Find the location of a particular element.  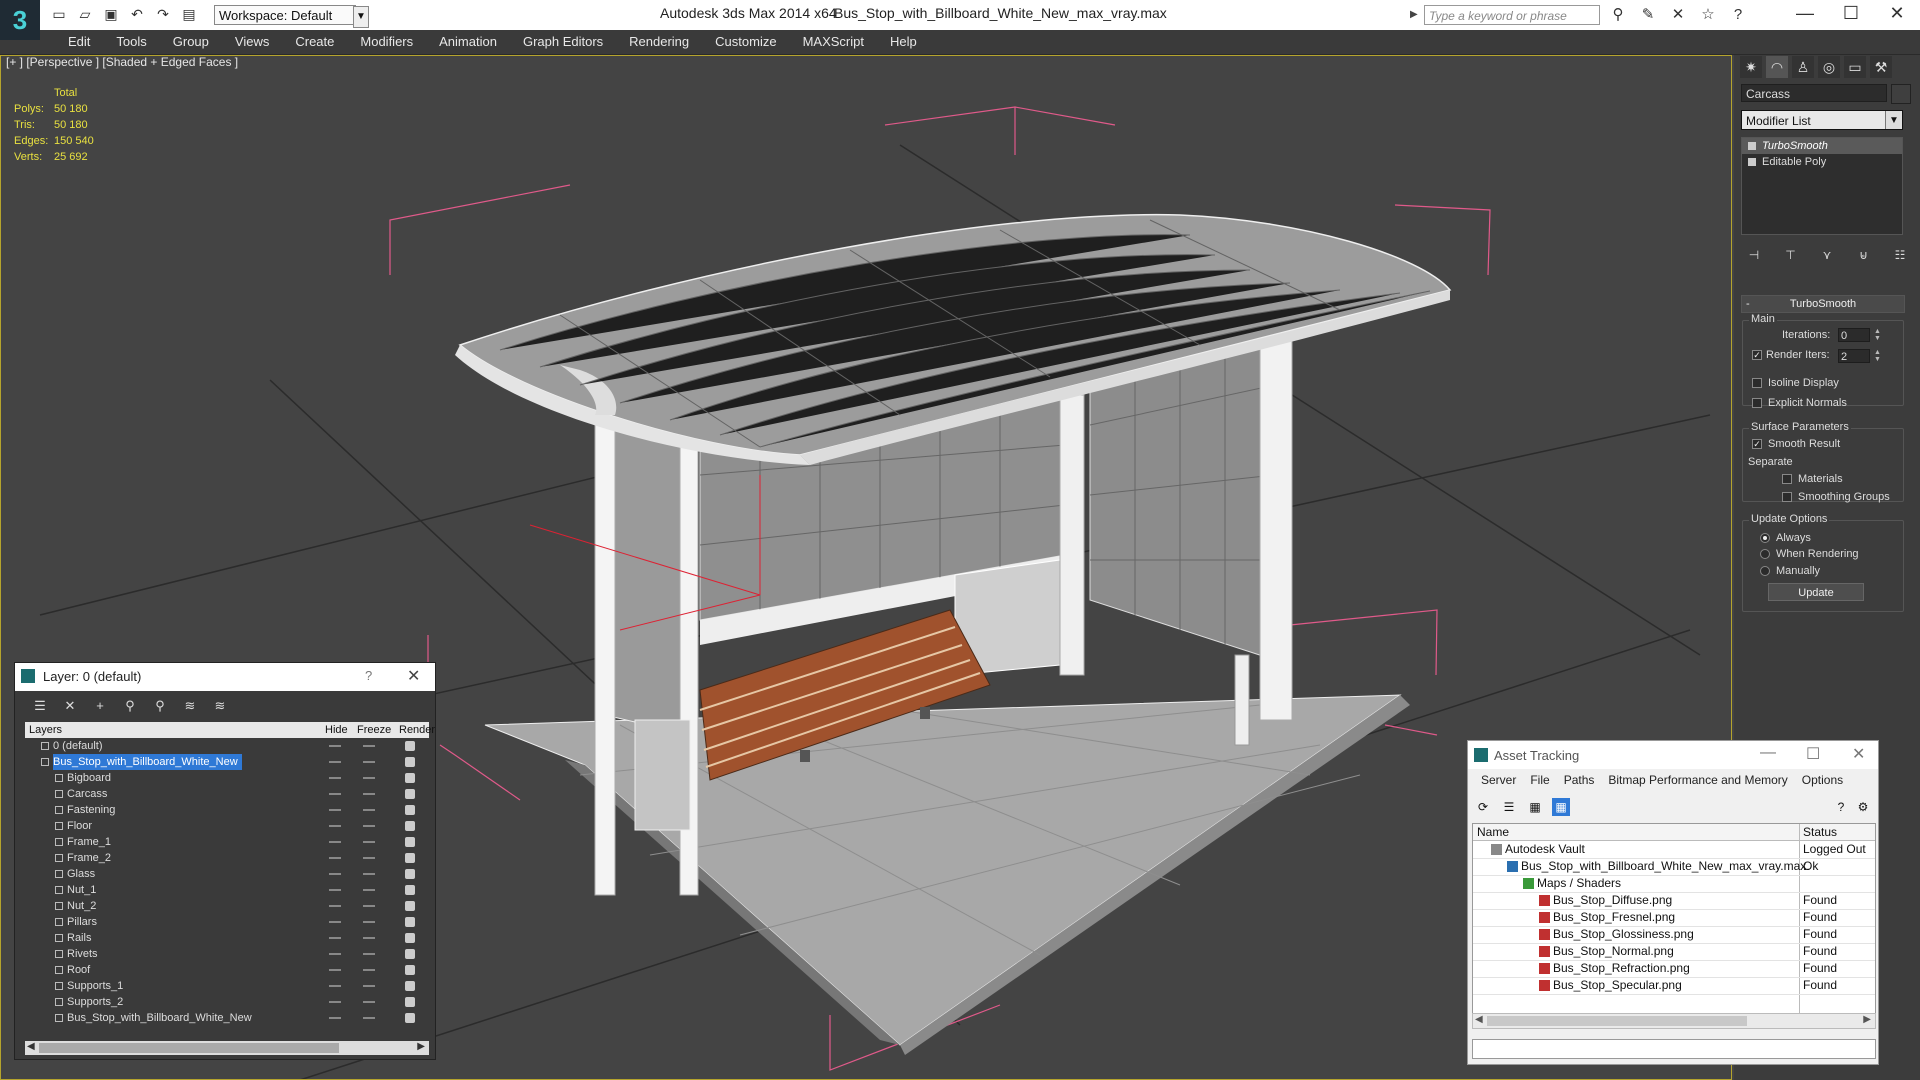

asset-row: Bus_Stop_Specular.png Found is located at coordinates (1674, 986).